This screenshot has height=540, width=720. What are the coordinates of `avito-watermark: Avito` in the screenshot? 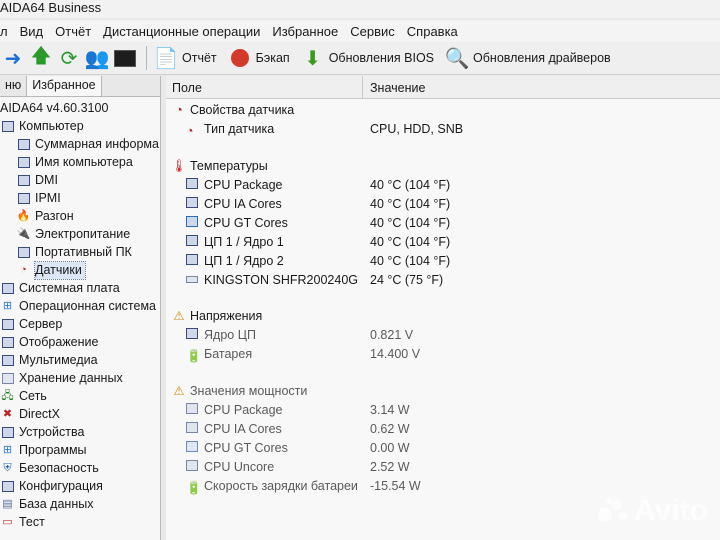 It's located at (652, 511).